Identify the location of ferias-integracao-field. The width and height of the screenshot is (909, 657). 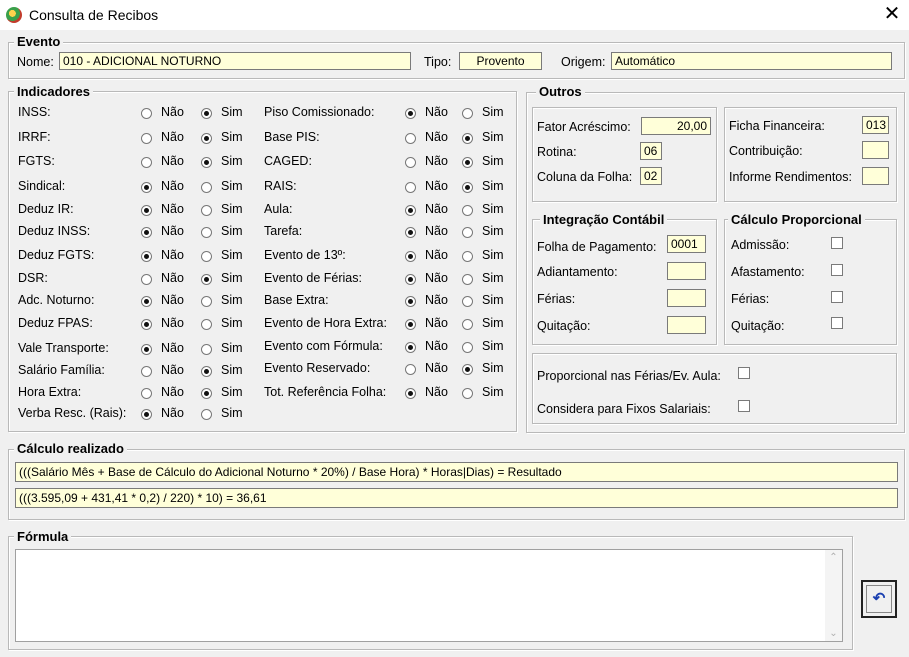
(686, 298).